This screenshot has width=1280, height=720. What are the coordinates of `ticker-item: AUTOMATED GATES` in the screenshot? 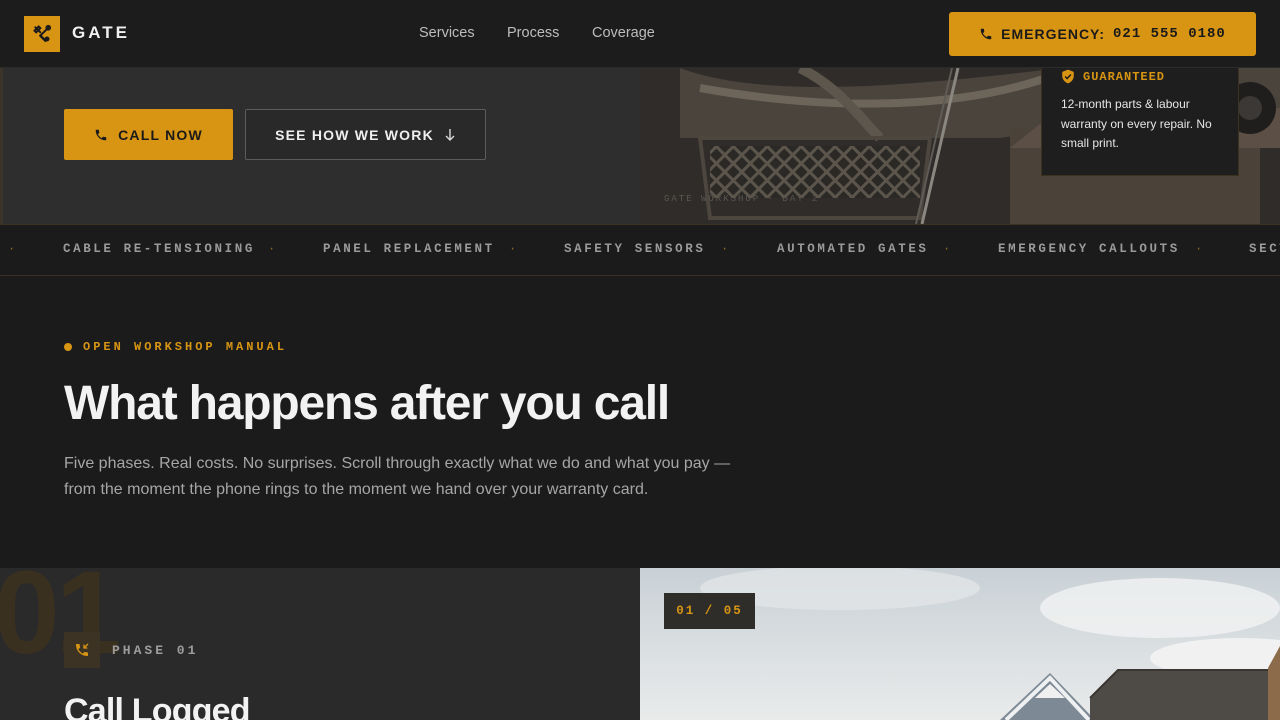 It's located at (853, 249).